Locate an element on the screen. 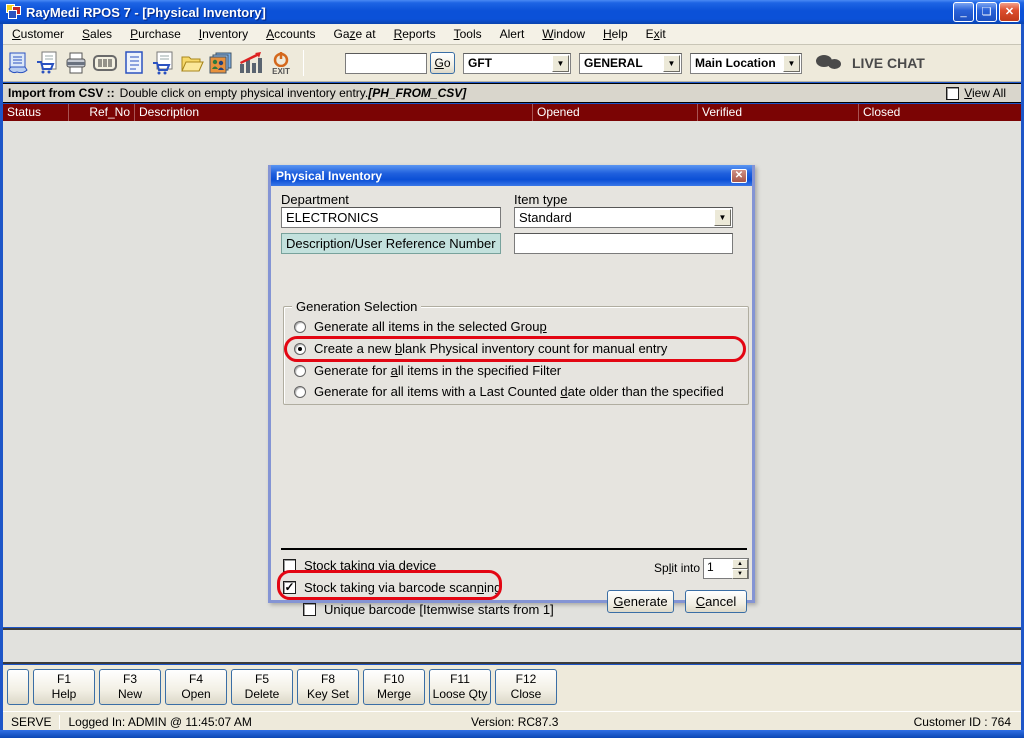 The height and width of the screenshot is (738, 1024). f3-new-button: F3 New is located at coordinates (130, 687).